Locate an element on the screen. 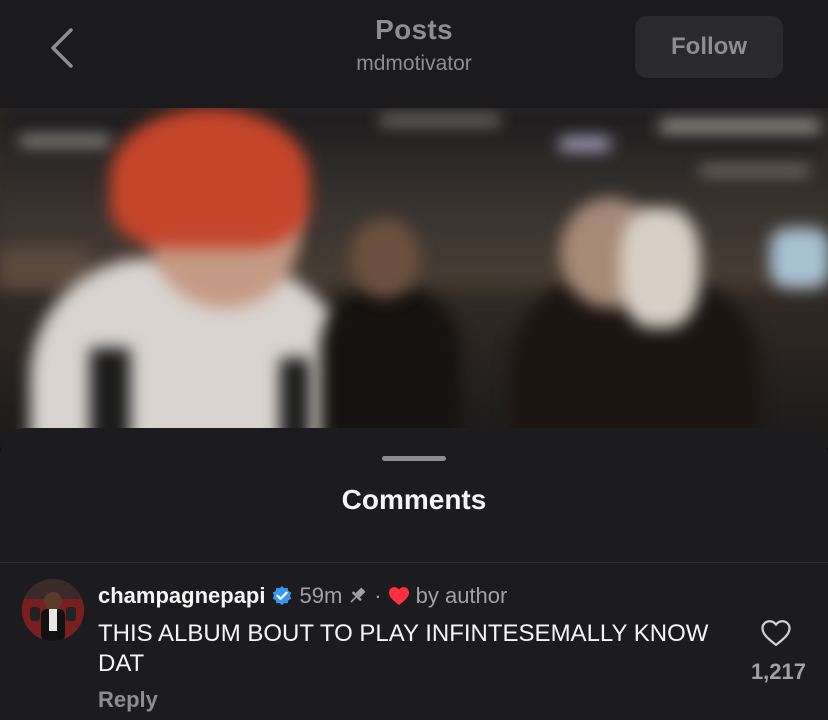  avatar-image is located at coordinates (53, 610).